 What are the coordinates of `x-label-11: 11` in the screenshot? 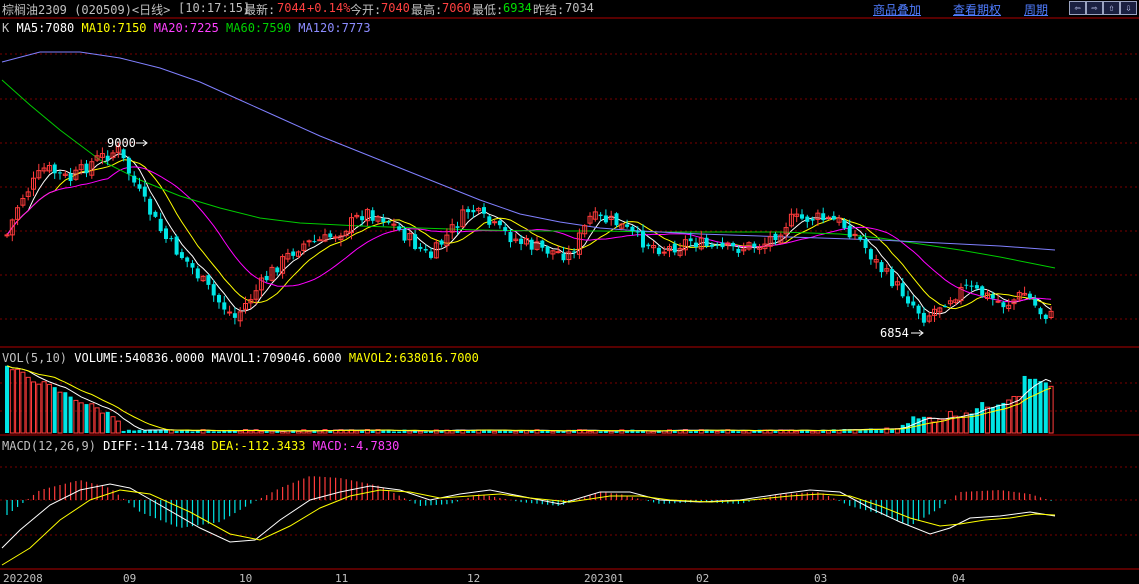 It's located at (341, 578).